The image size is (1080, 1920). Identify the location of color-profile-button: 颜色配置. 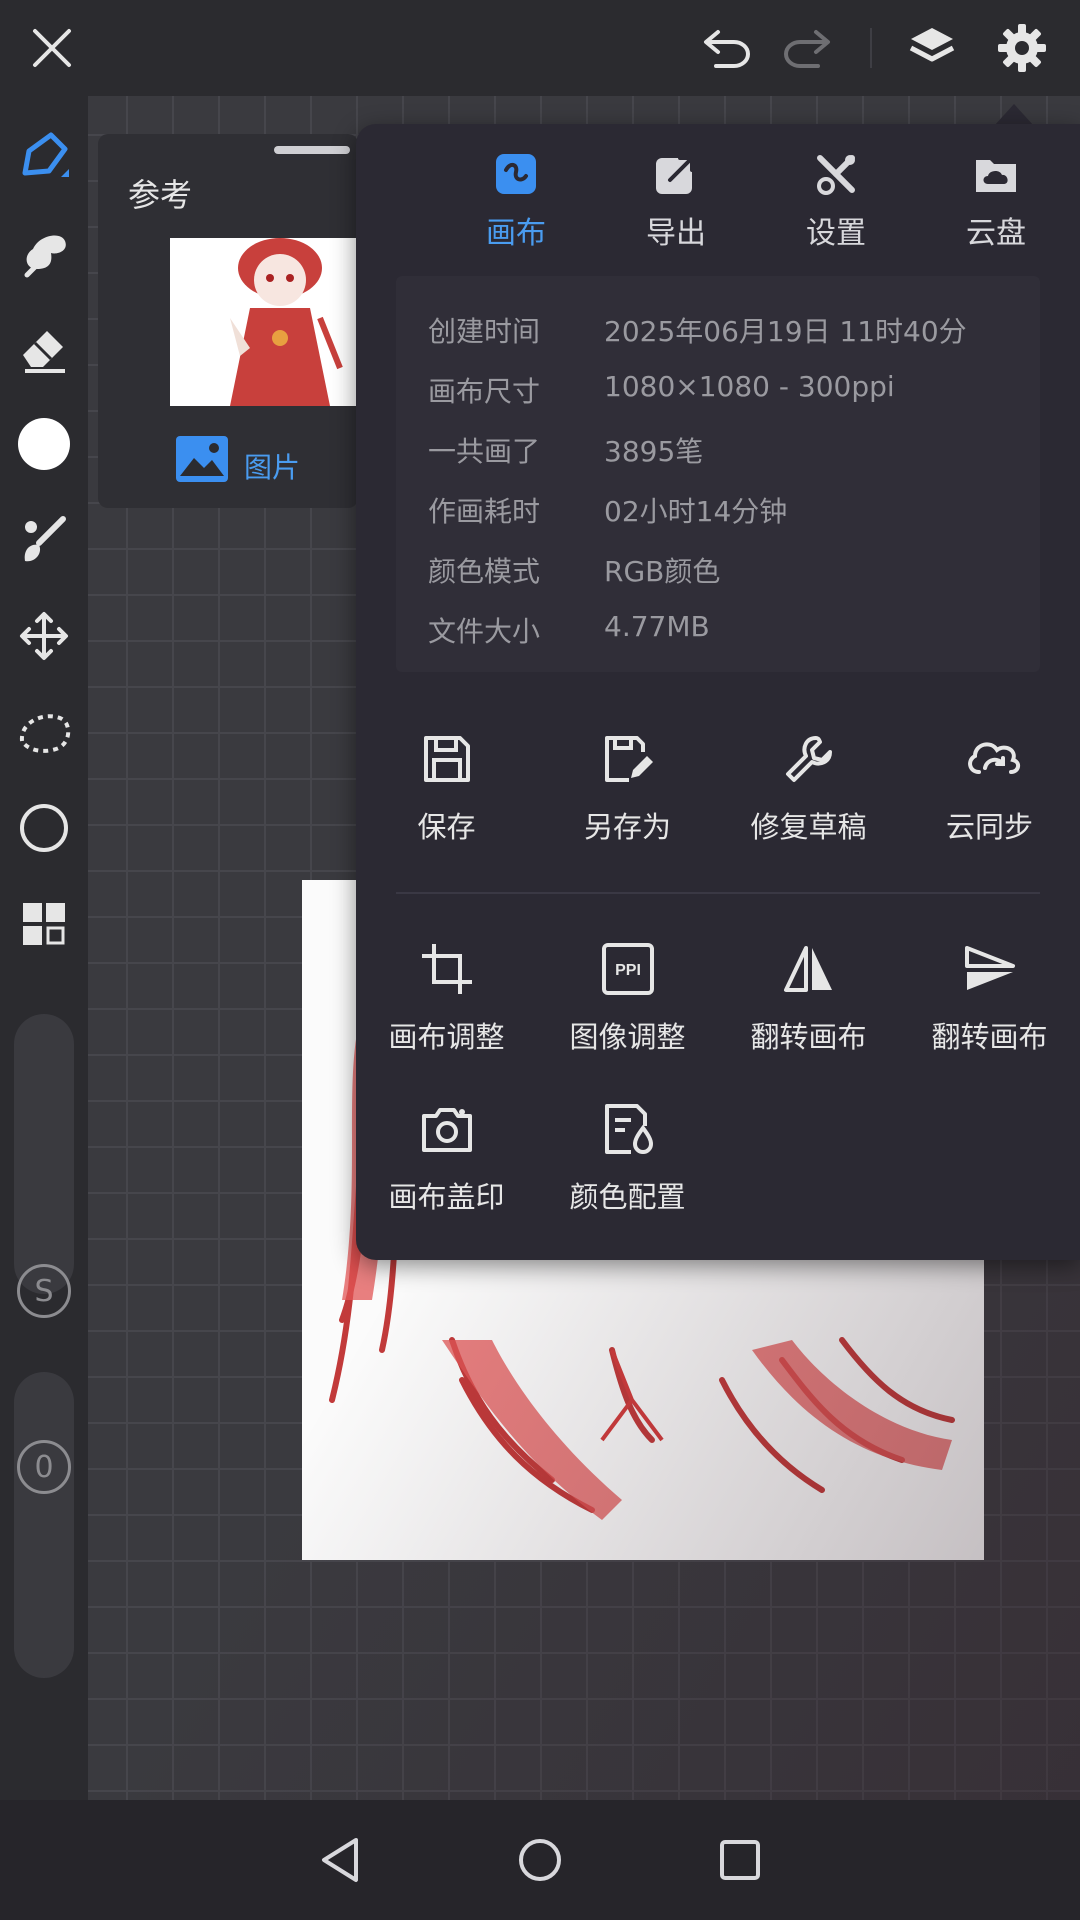
(627, 1162).